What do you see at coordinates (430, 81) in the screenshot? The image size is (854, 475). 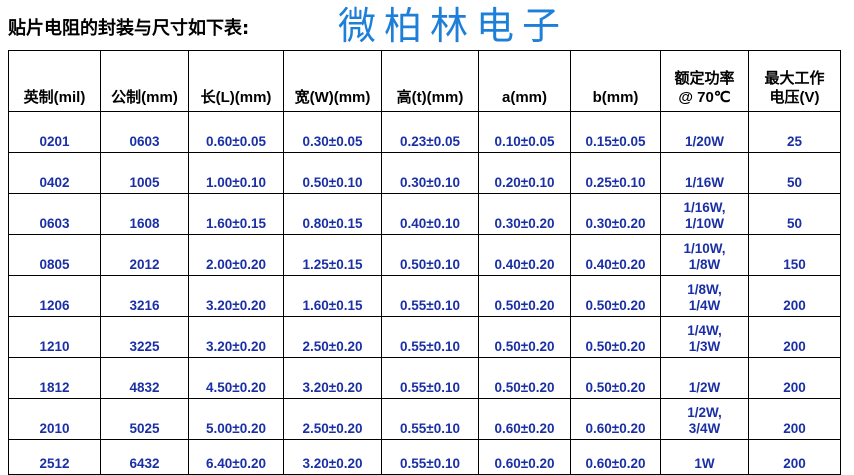 I see `header-col-height: 高(t)(mm)` at bounding box center [430, 81].